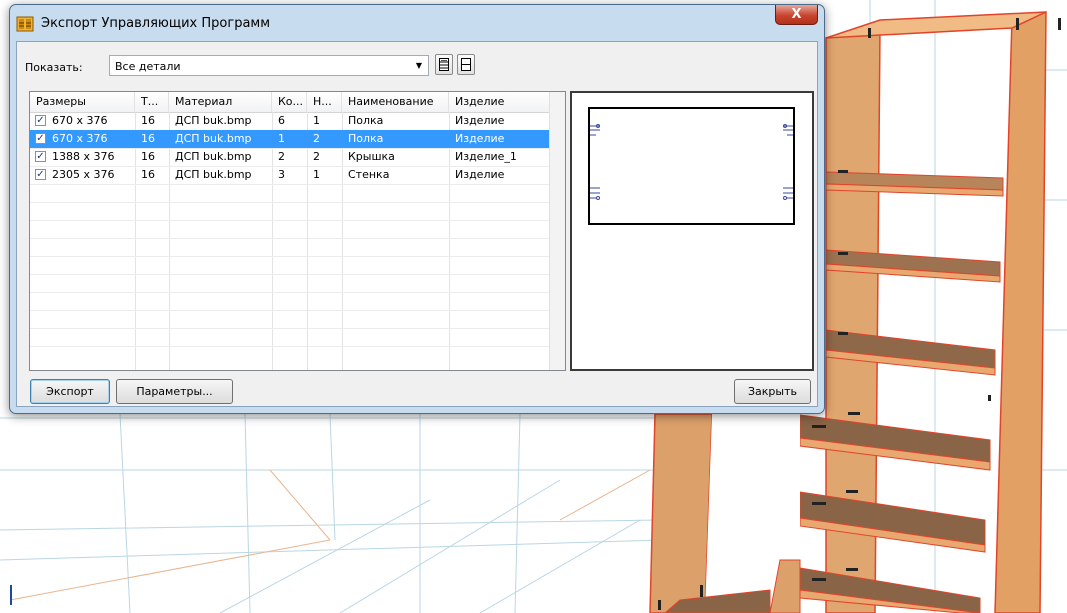 This screenshot has height=613, width=1067. Describe the element at coordinates (220, 102) in the screenshot. I see `column-header-material: Материал` at that location.